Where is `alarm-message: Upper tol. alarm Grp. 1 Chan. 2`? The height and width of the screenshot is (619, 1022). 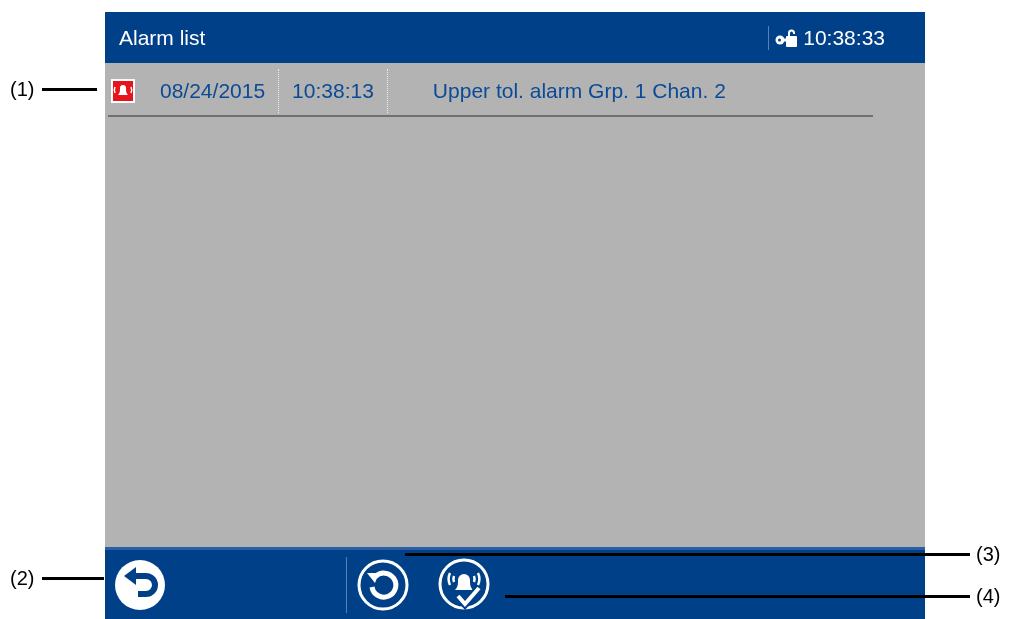 alarm-message: Upper tol. alarm Grp. 1 Chan. 2 is located at coordinates (579, 91).